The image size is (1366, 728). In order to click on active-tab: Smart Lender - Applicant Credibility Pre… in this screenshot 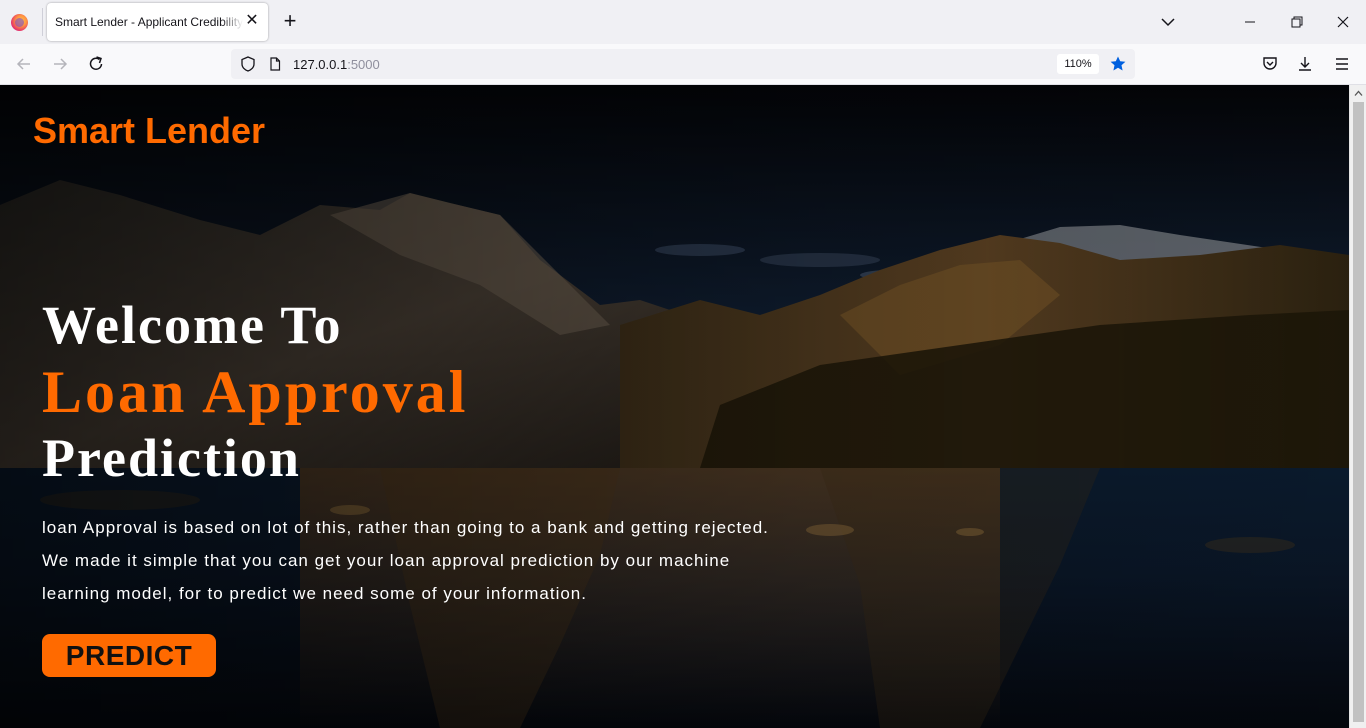, I will do `click(157, 22)`.